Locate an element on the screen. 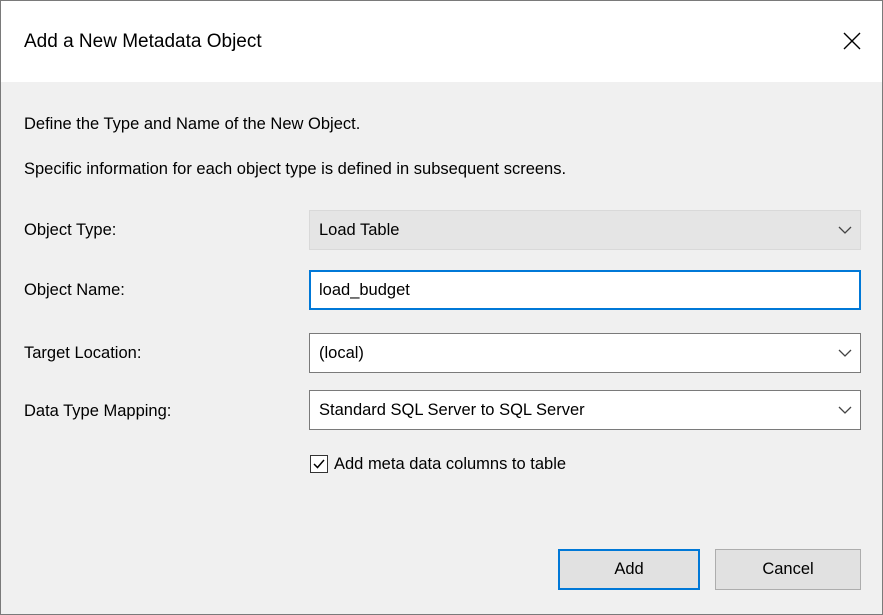 The image size is (883, 615). object-type-label: Object Type: is located at coordinates (70, 230).